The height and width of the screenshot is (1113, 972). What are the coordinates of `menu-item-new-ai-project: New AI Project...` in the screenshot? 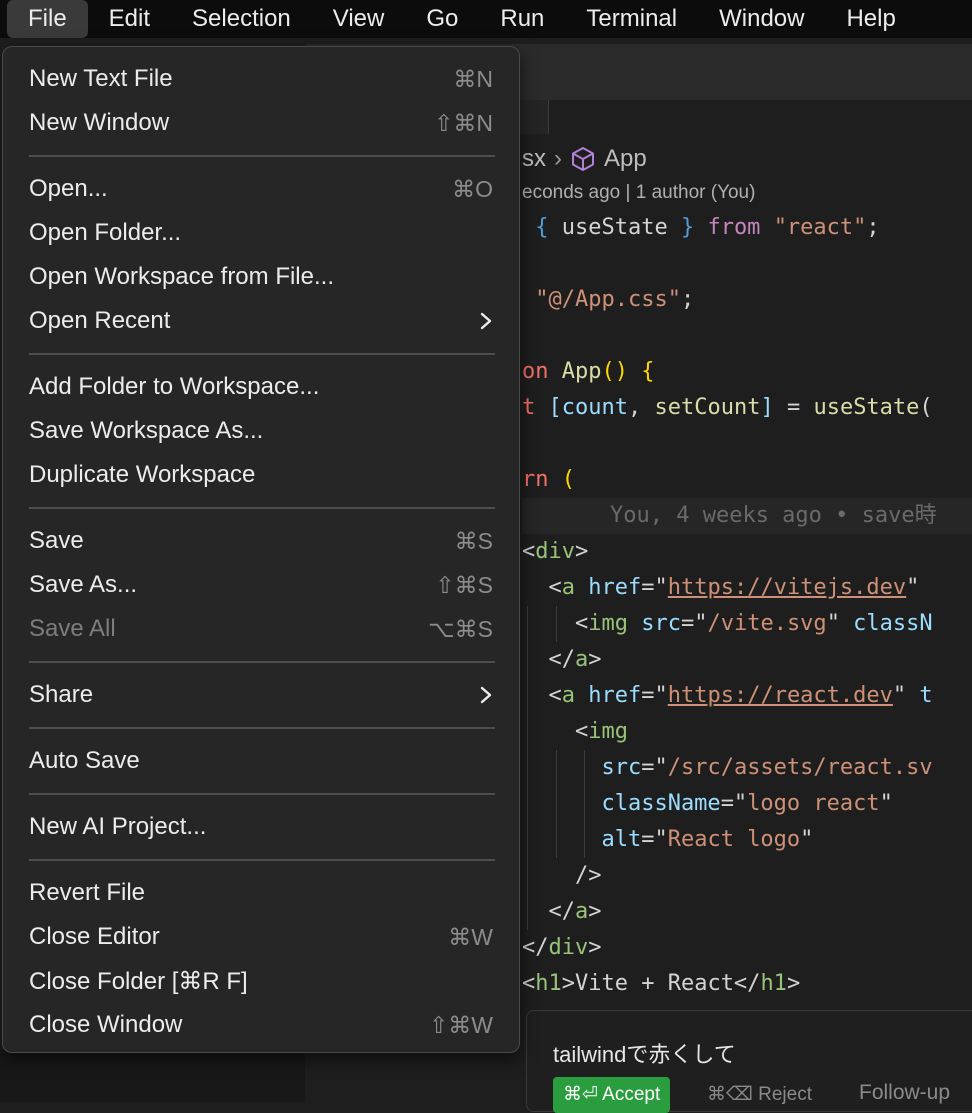 It's located at (262, 827).